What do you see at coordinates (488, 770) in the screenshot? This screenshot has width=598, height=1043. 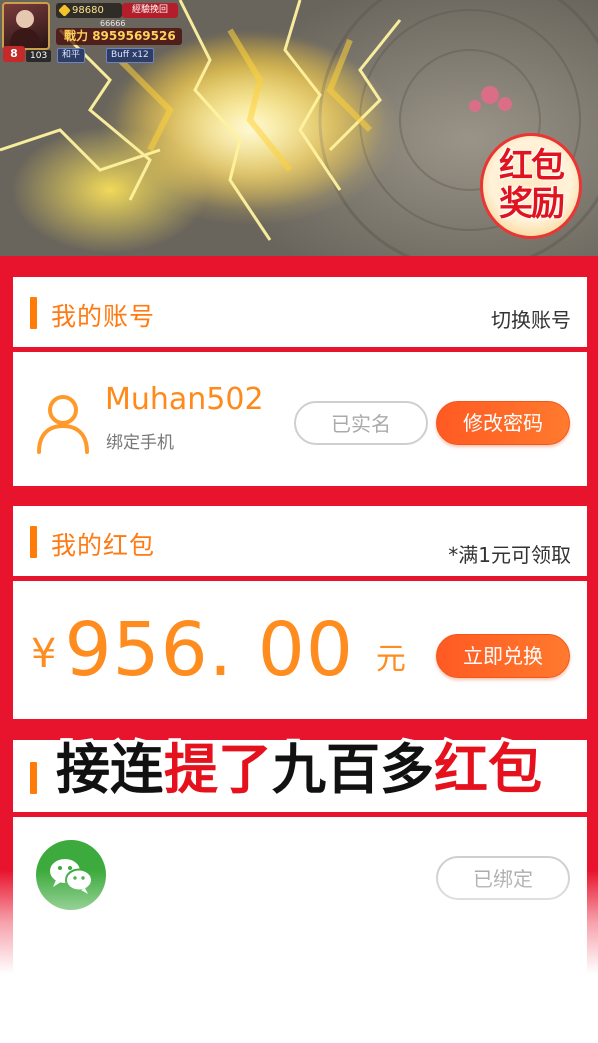 I see `caption-part4: 红包` at bounding box center [488, 770].